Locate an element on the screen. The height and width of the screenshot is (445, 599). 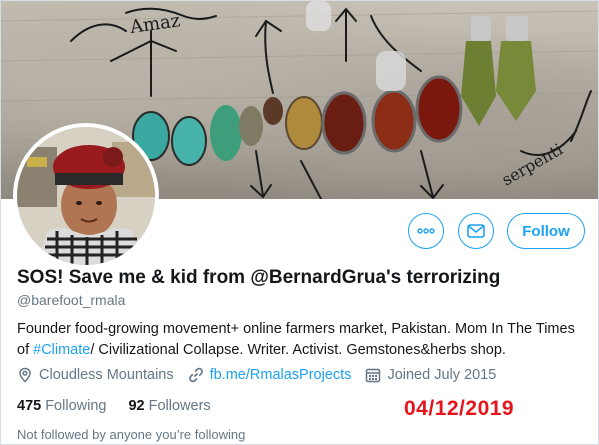
hashtag-link: #Climate is located at coordinates (61, 350).